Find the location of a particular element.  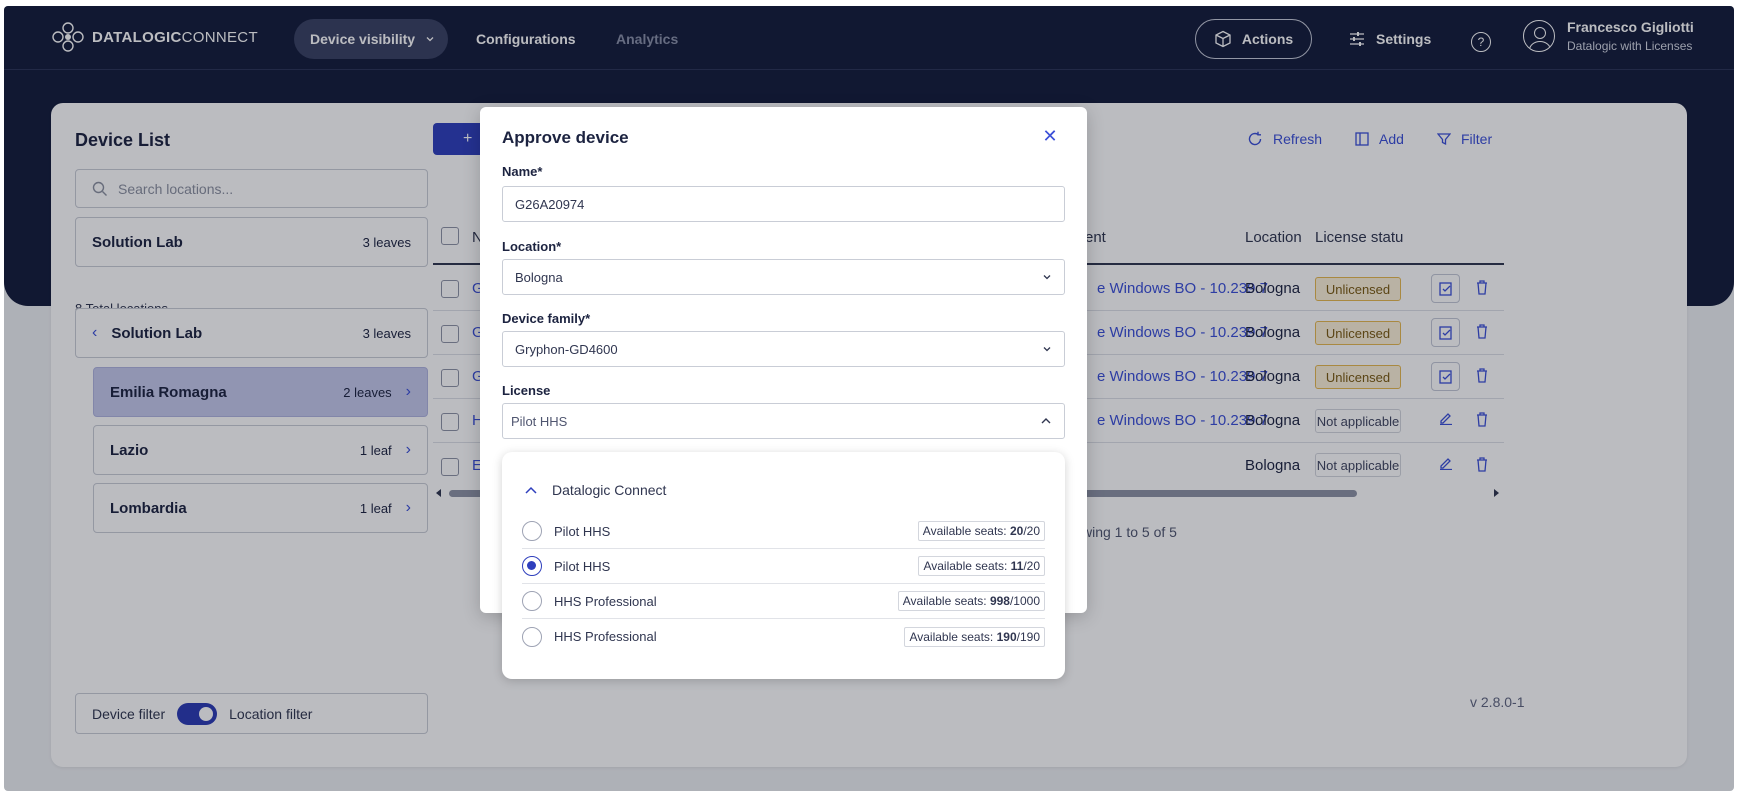

license-option: Pilot HHS Available seats: 11/20 is located at coordinates (783, 566).